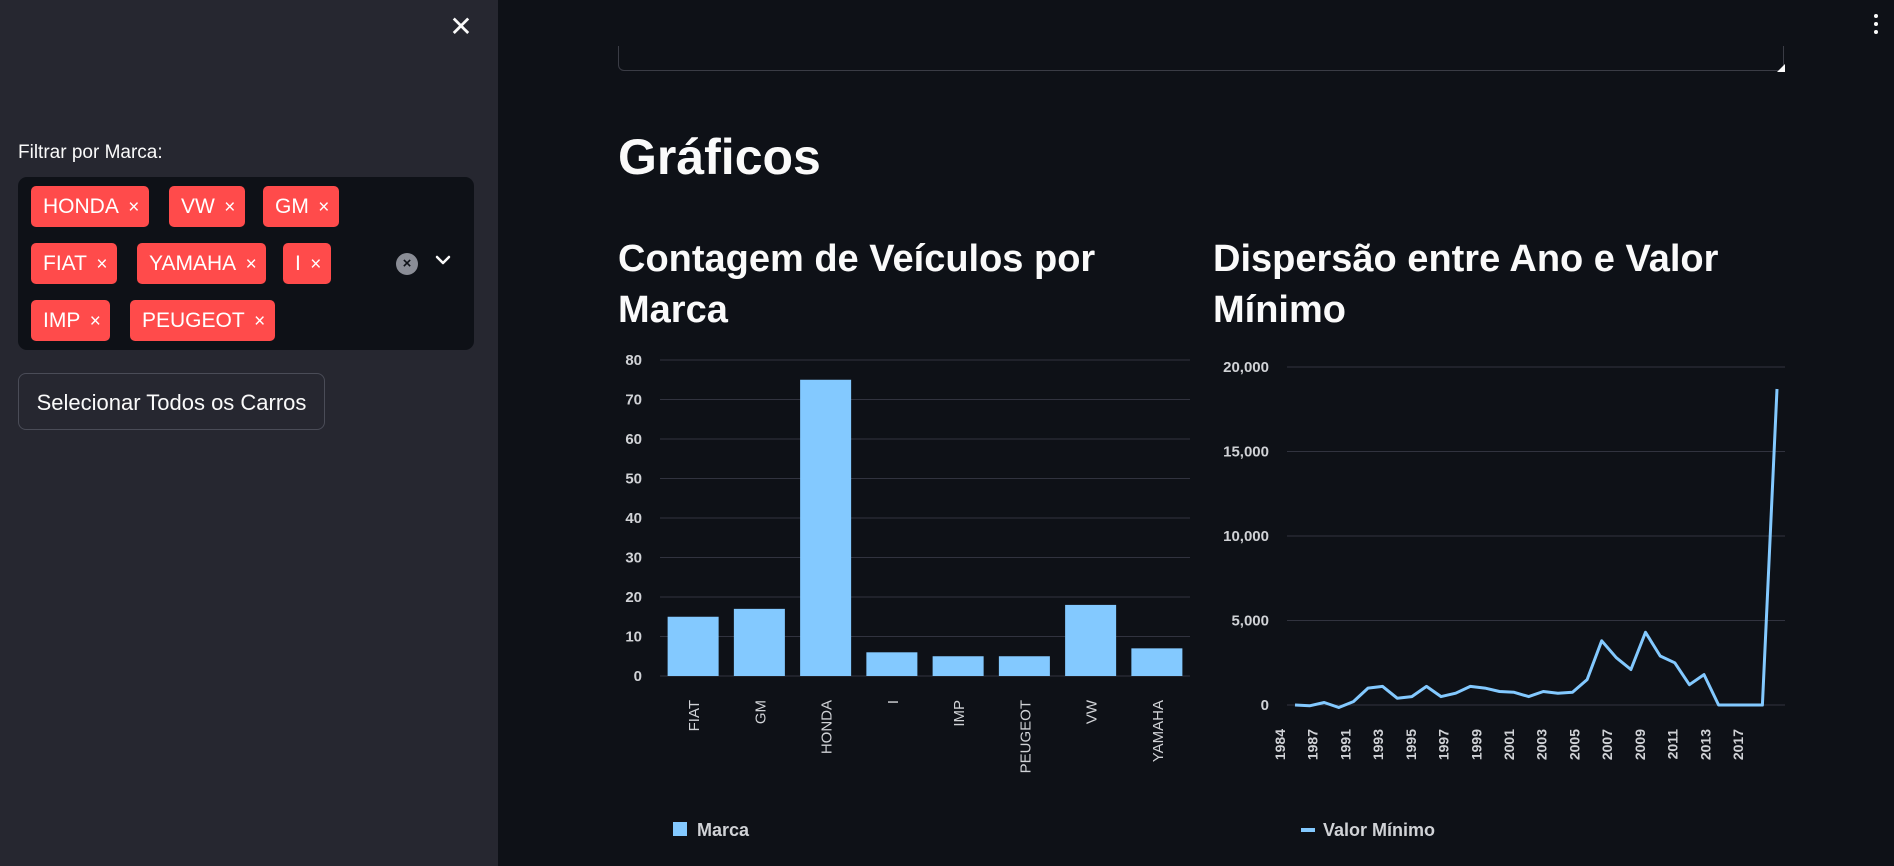  What do you see at coordinates (1509, 744) in the screenshot?
I see `x-tick-label: 2001` at bounding box center [1509, 744].